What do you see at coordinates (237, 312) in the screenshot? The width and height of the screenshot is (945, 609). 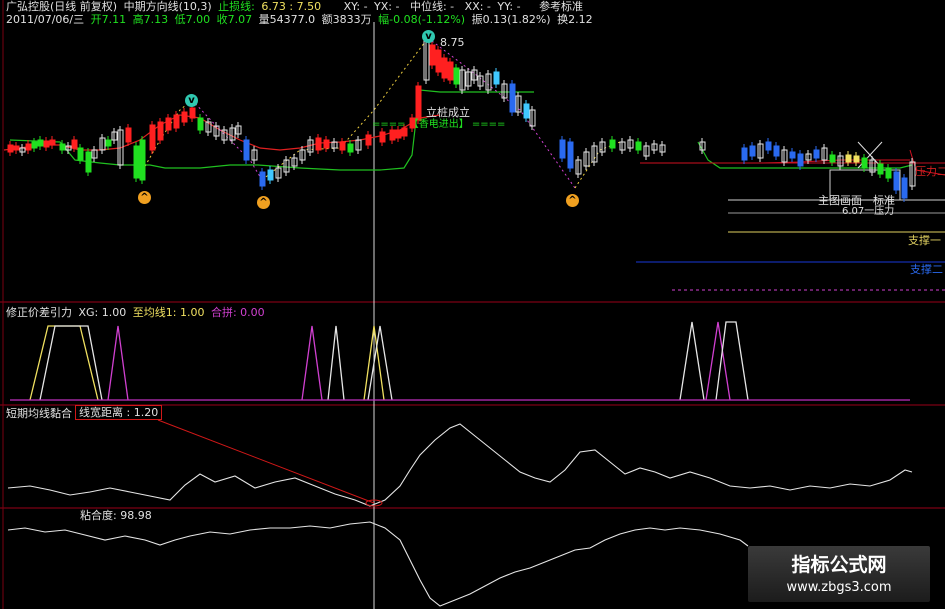 I see `panel2-combo: 合拼: 0.00` at bounding box center [237, 312].